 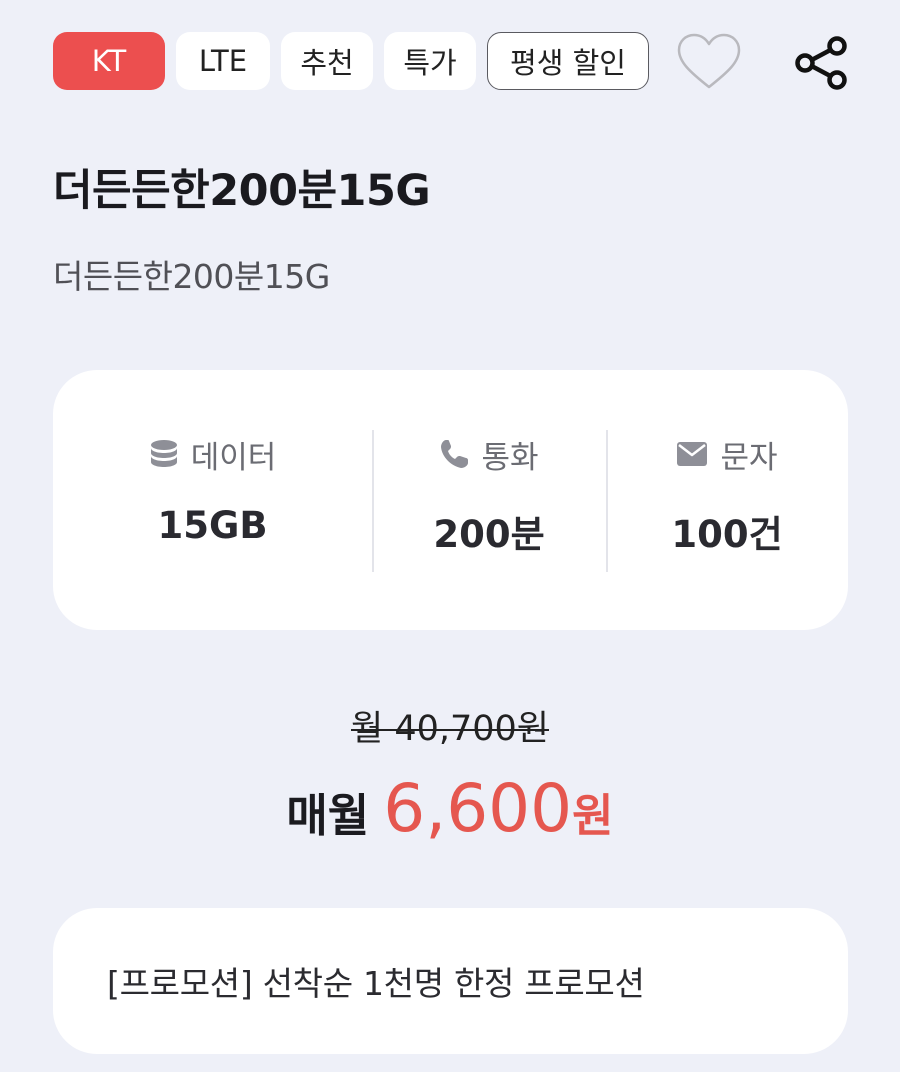 What do you see at coordinates (327, 61) in the screenshot?
I see `recommended-badge: 추천` at bounding box center [327, 61].